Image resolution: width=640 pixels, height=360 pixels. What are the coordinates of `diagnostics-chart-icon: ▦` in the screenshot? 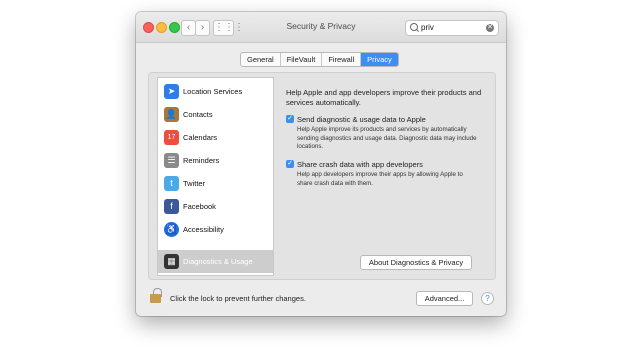 It's located at (171, 261).